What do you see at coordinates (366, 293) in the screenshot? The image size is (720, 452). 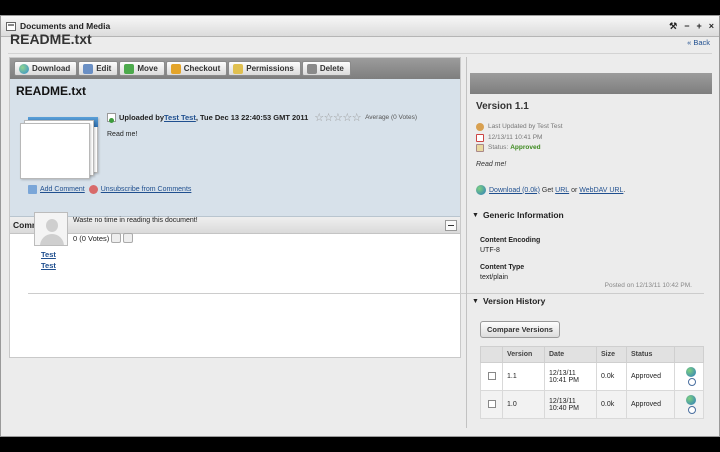 I see `comment-divider` at bounding box center [366, 293].